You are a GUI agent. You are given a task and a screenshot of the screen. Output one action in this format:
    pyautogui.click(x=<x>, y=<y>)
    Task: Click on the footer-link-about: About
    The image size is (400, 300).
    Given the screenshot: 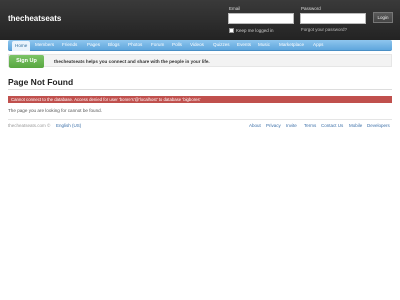 What is the action you would take?
    pyautogui.click(x=255, y=125)
    